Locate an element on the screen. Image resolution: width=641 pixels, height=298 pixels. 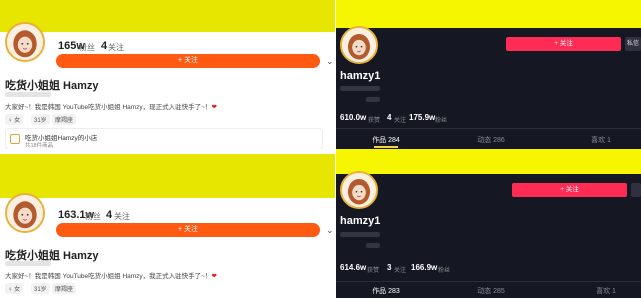
tab-works: 作品 284 is located at coordinates (386, 140).